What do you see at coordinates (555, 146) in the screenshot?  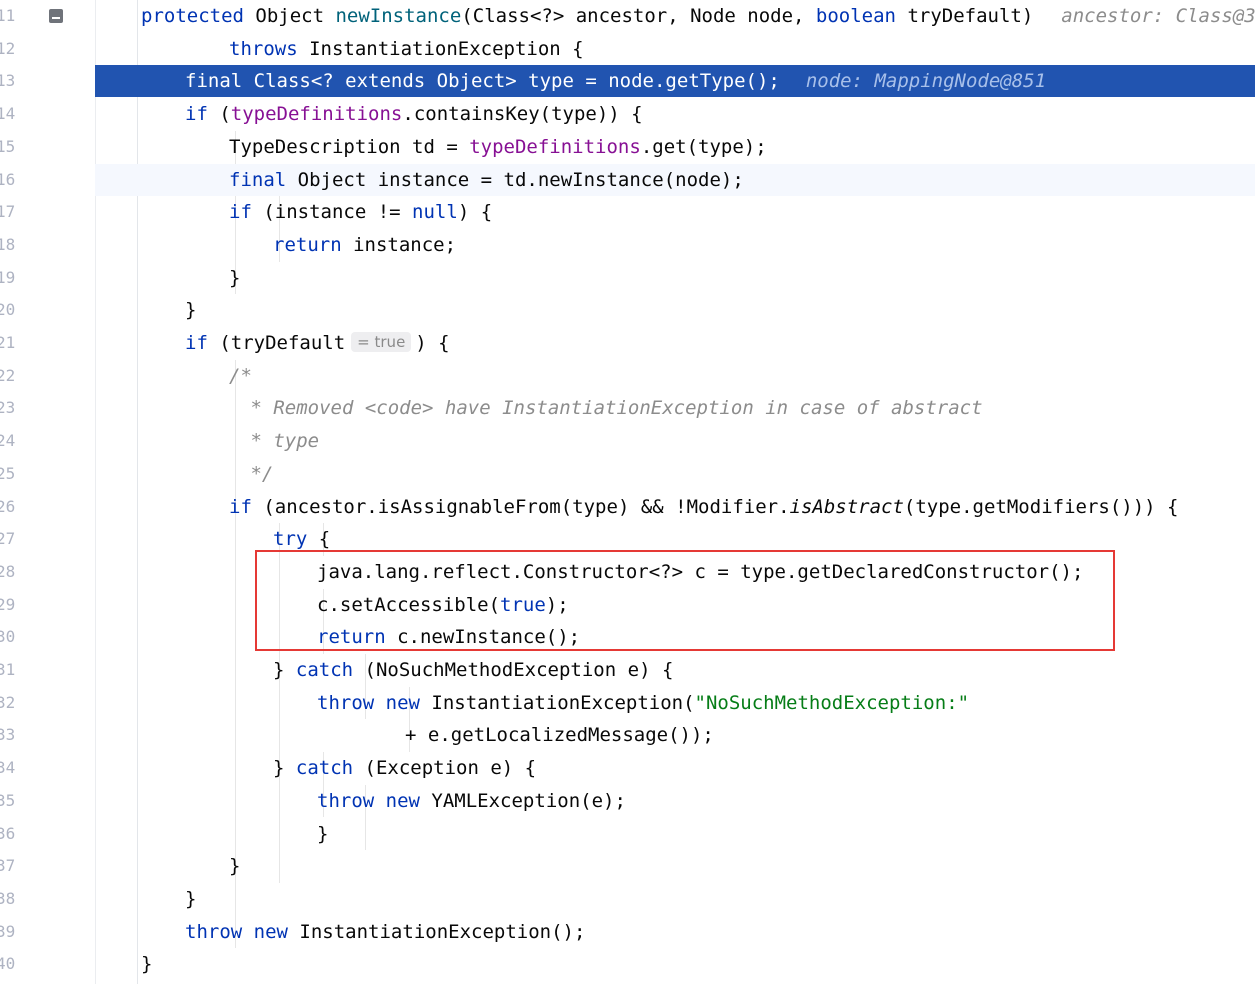 I see `code-token: typeDefinitions` at bounding box center [555, 146].